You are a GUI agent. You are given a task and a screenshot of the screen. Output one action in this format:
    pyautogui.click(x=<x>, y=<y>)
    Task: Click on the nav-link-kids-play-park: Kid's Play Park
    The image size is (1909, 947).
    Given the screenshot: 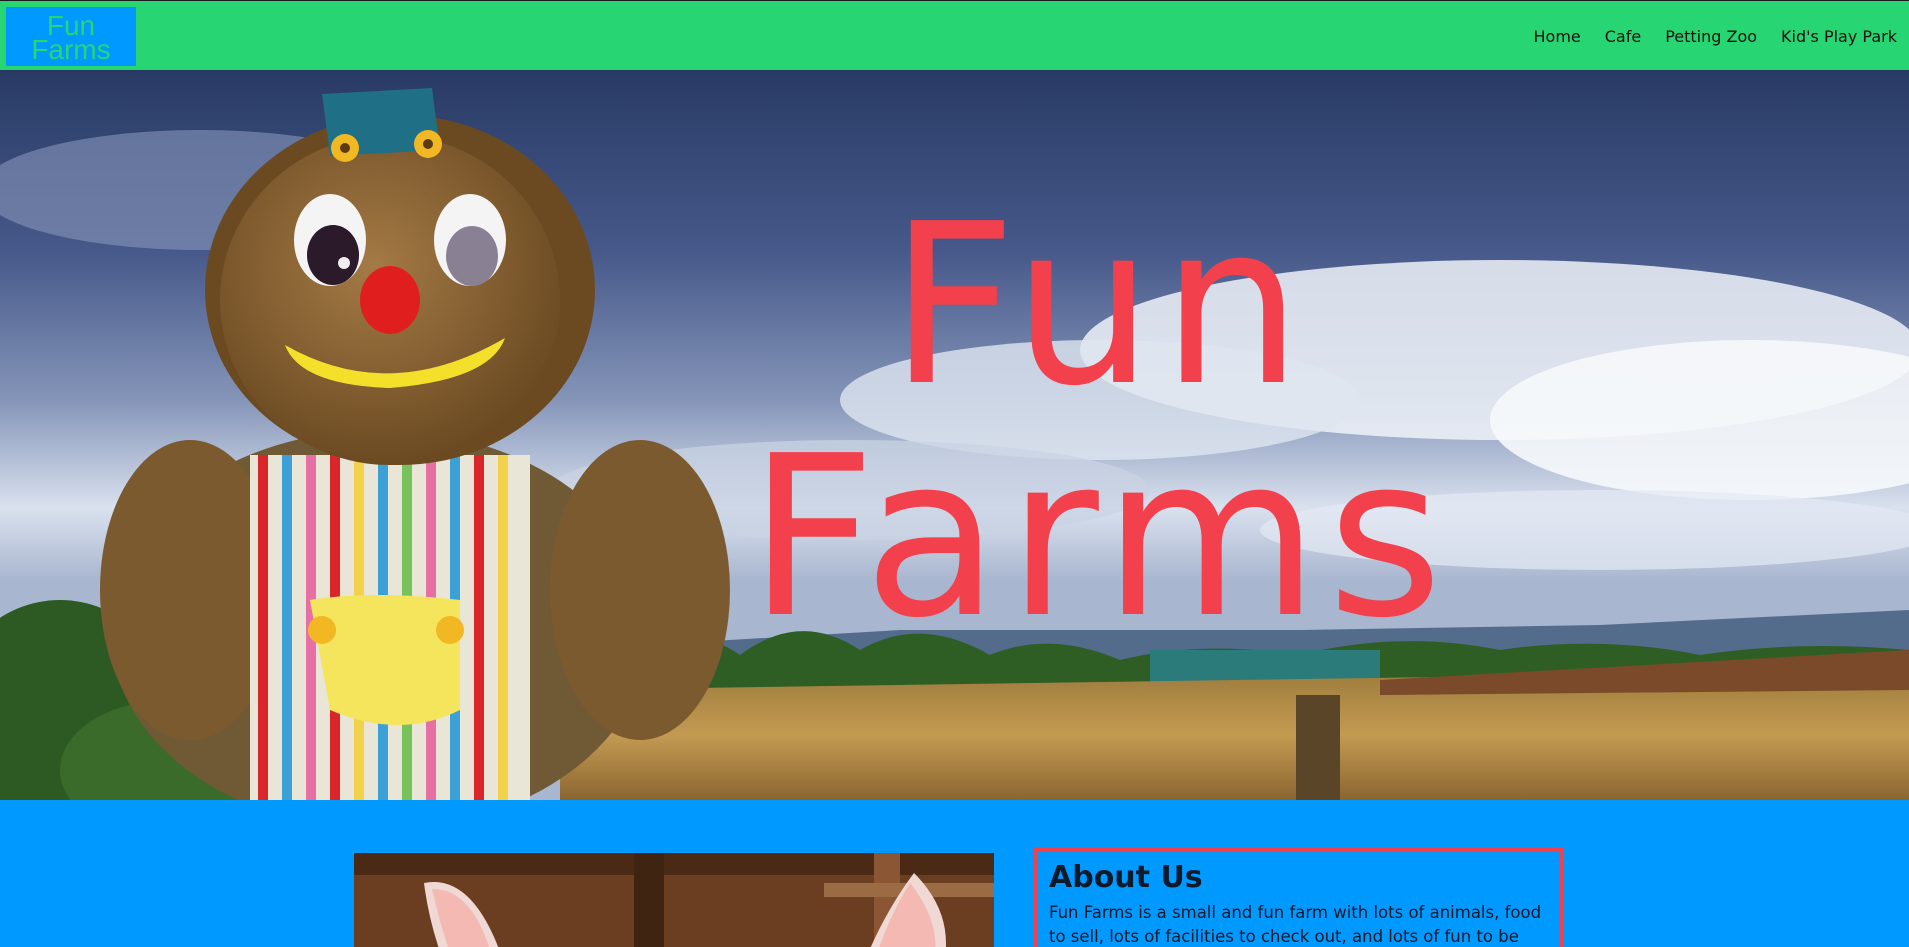 What is the action you would take?
    pyautogui.click(x=1839, y=36)
    